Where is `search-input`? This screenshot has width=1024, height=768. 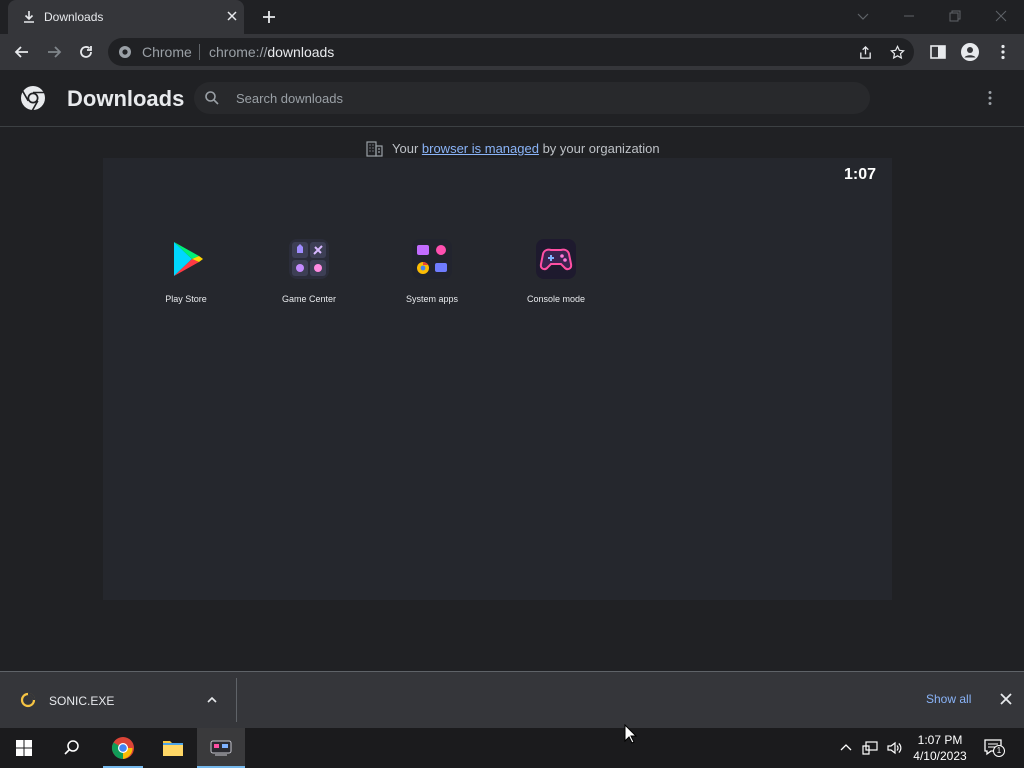
search-input is located at coordinates (536, 98).